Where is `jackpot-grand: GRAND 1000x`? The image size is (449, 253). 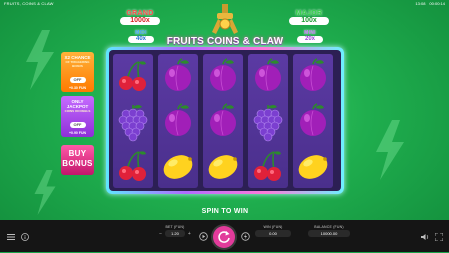 jackpot-grand: GRAND 1000x is located at coordinates (140, 17).